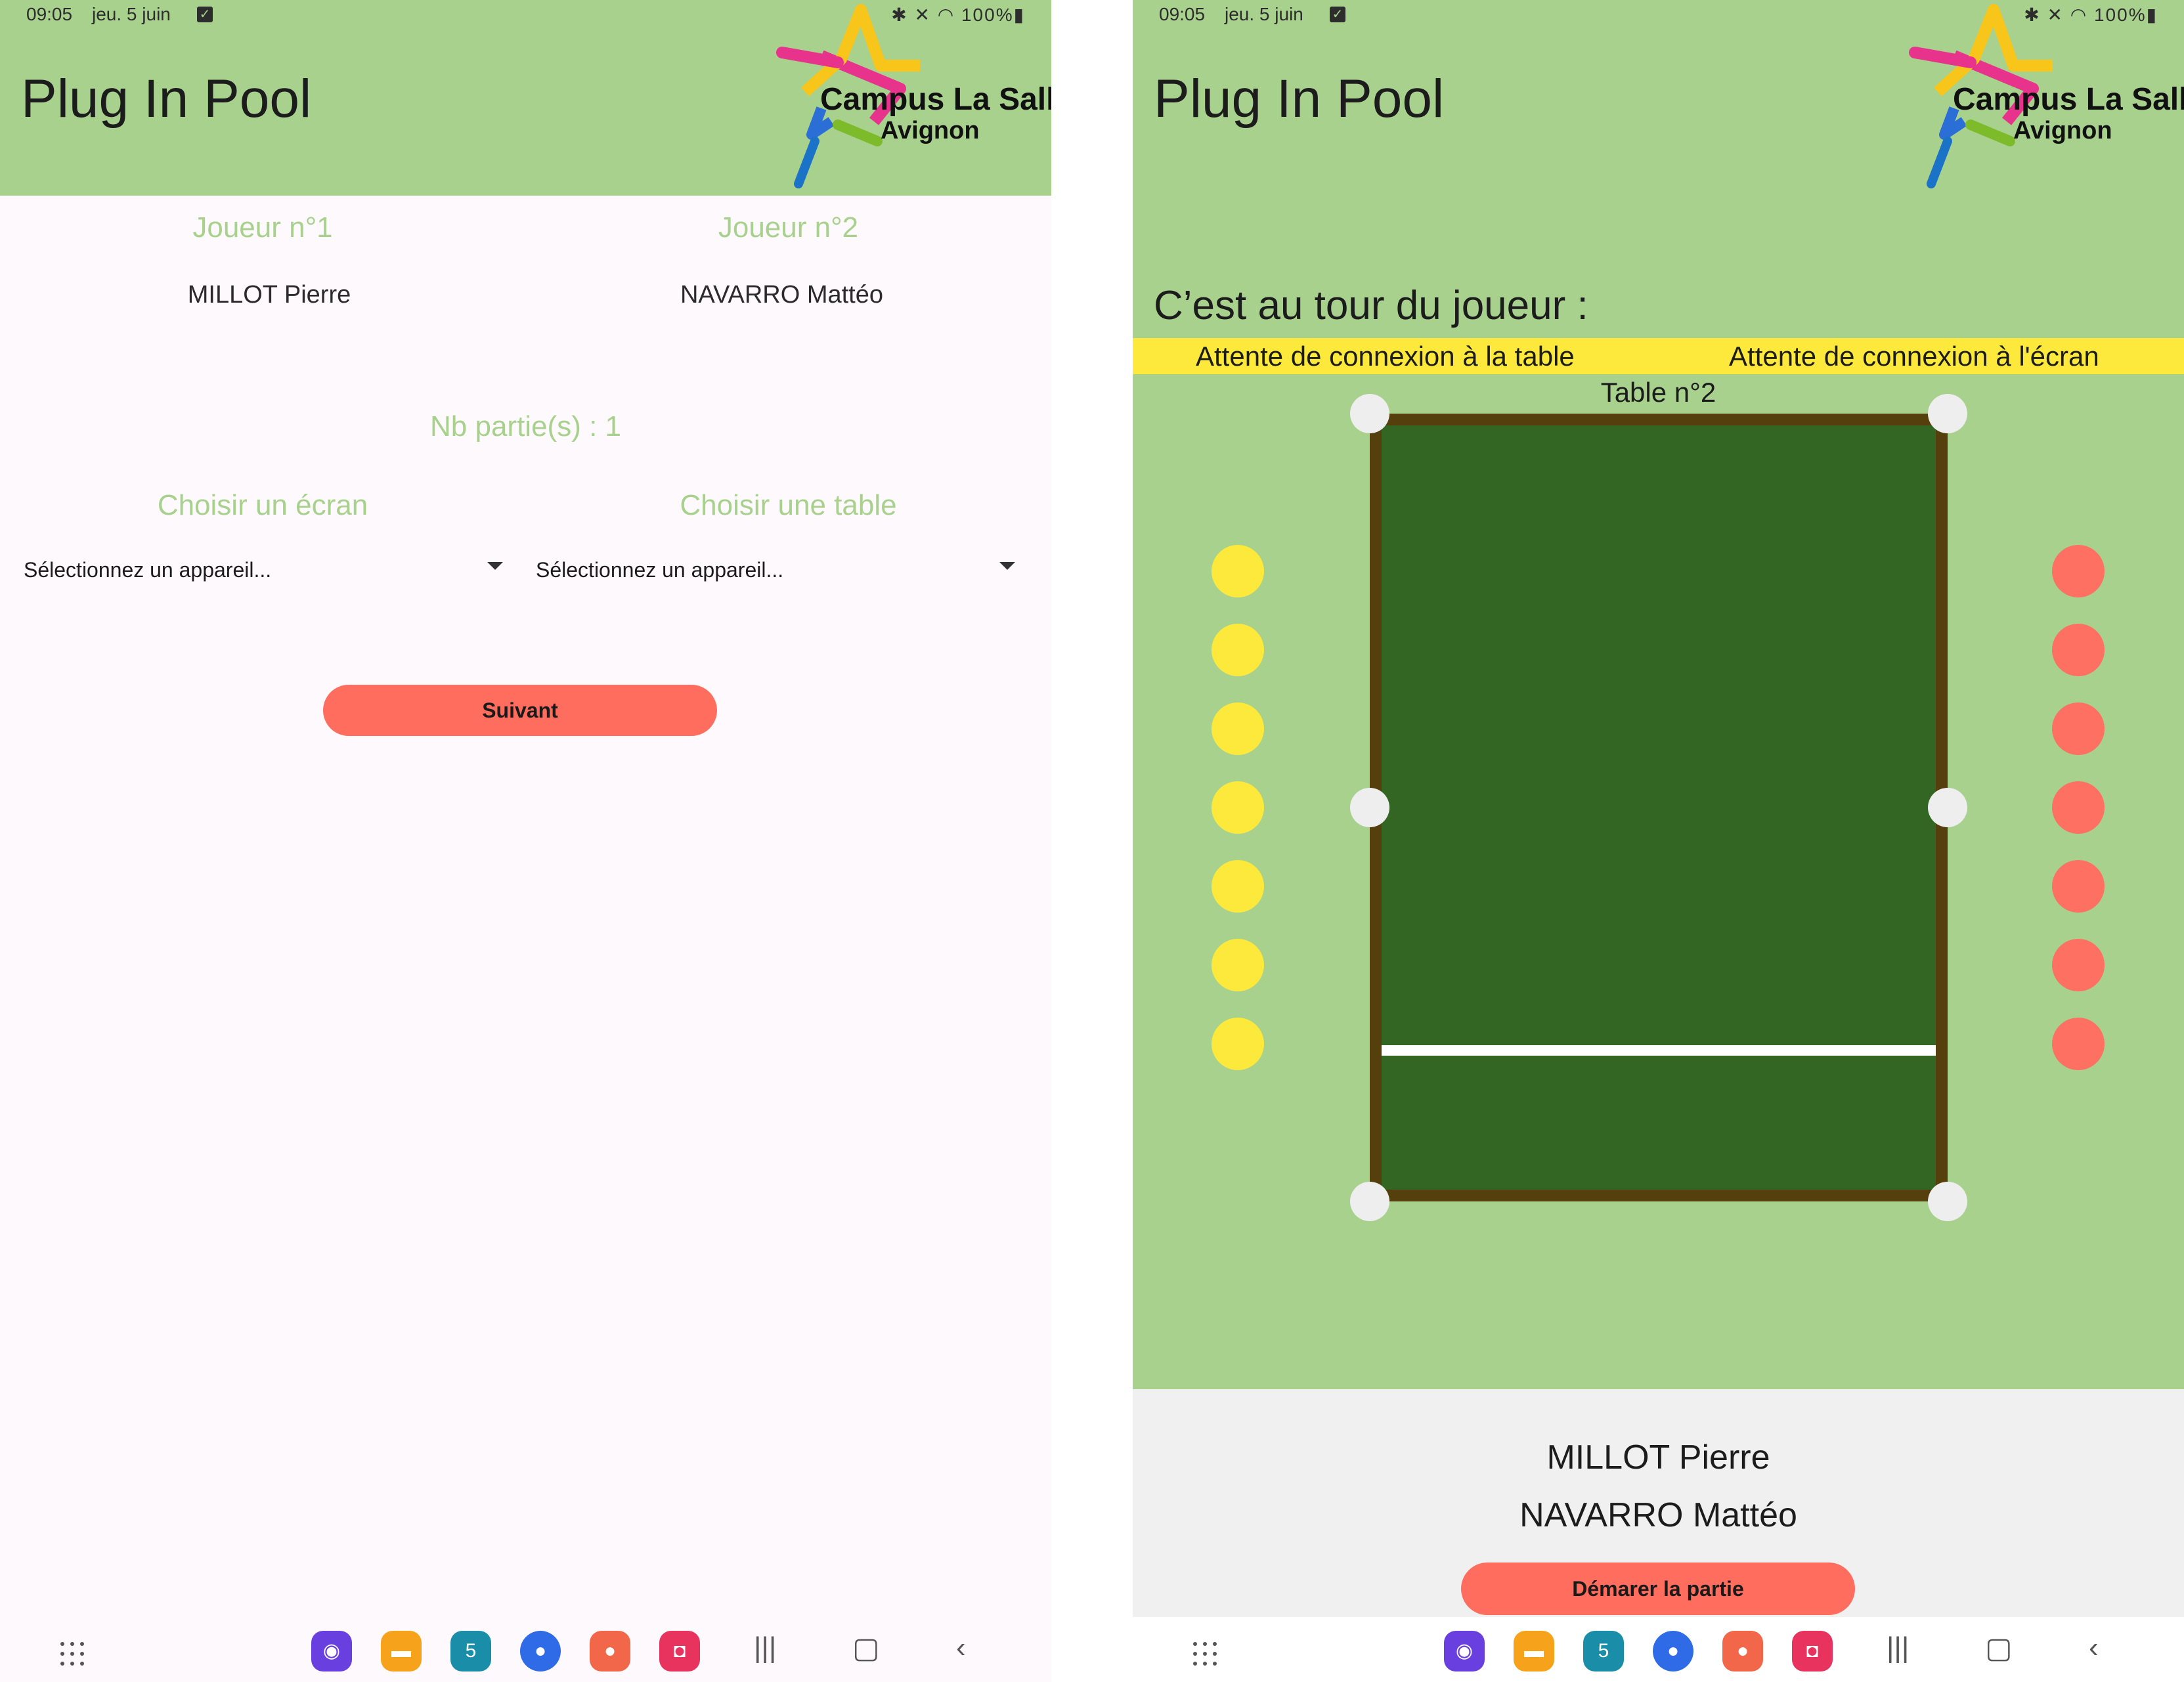  What do you see at coordinates (1371, 305) in the screenshot?
I see `turn-label: C’est au tour du joueur :` at bounding box center [1371, 305].